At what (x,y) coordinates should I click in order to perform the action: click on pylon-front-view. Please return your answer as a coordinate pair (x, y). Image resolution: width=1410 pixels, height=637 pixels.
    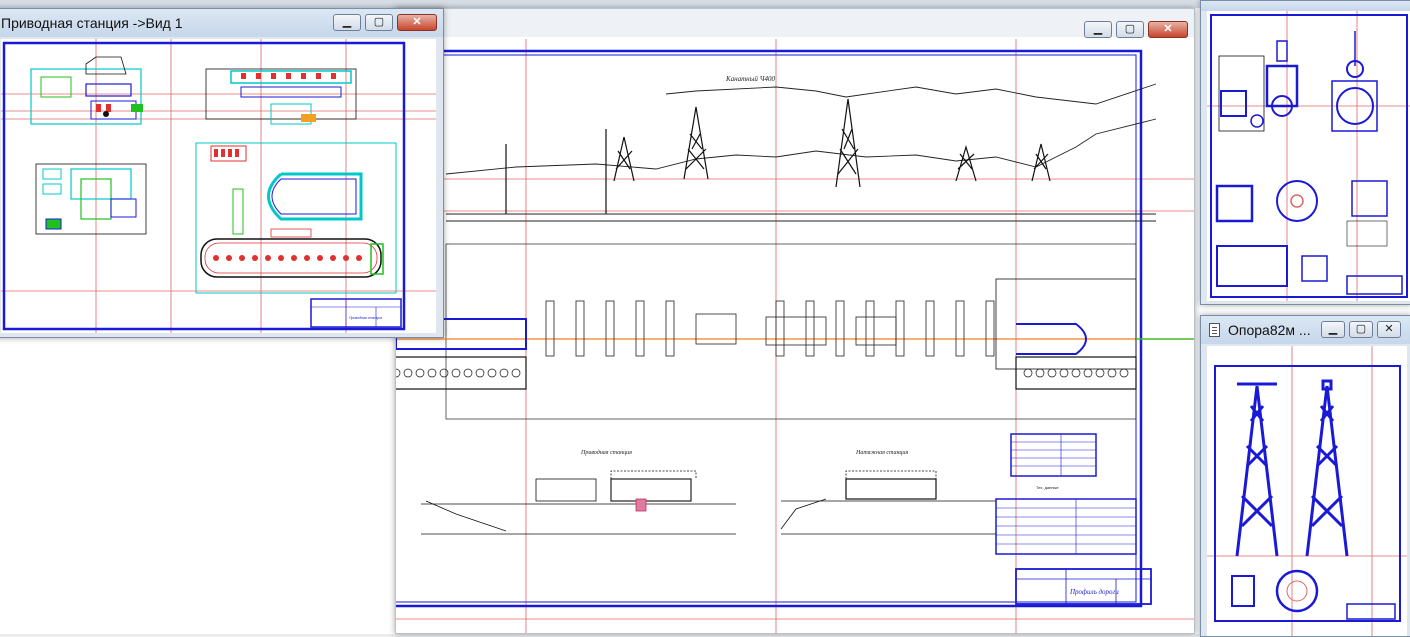
    Looking at the image, I should click on (1257, 469).